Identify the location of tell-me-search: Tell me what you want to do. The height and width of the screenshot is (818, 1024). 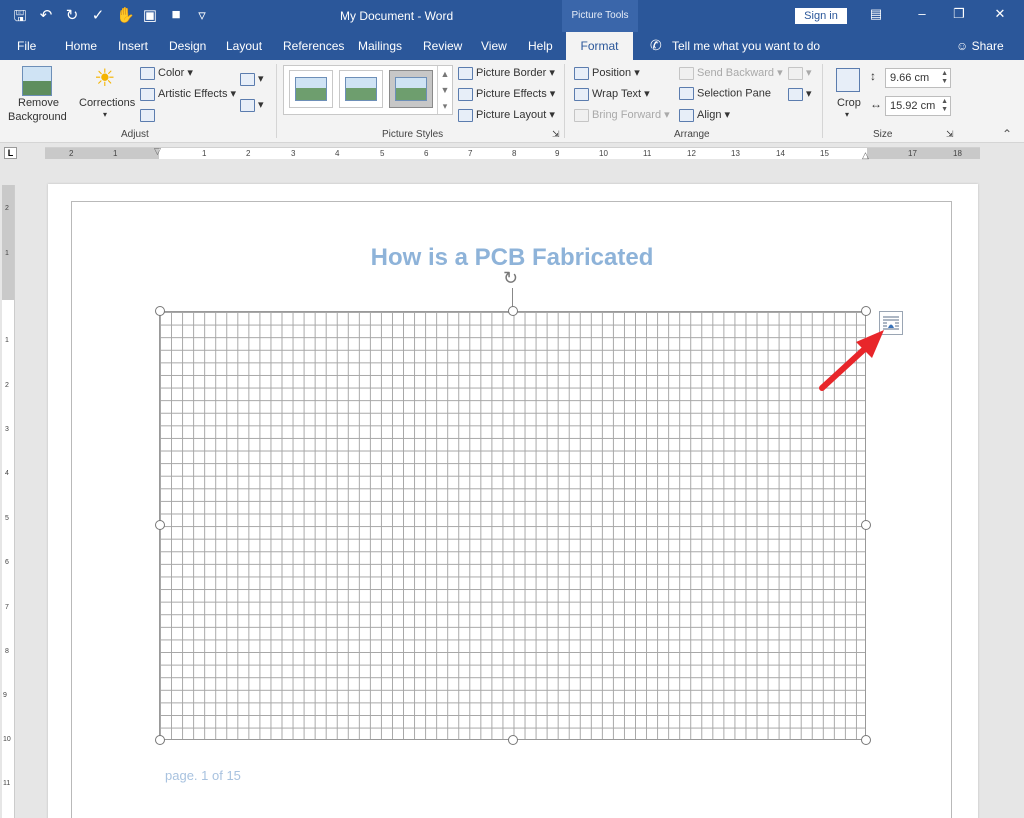
(746, 46).